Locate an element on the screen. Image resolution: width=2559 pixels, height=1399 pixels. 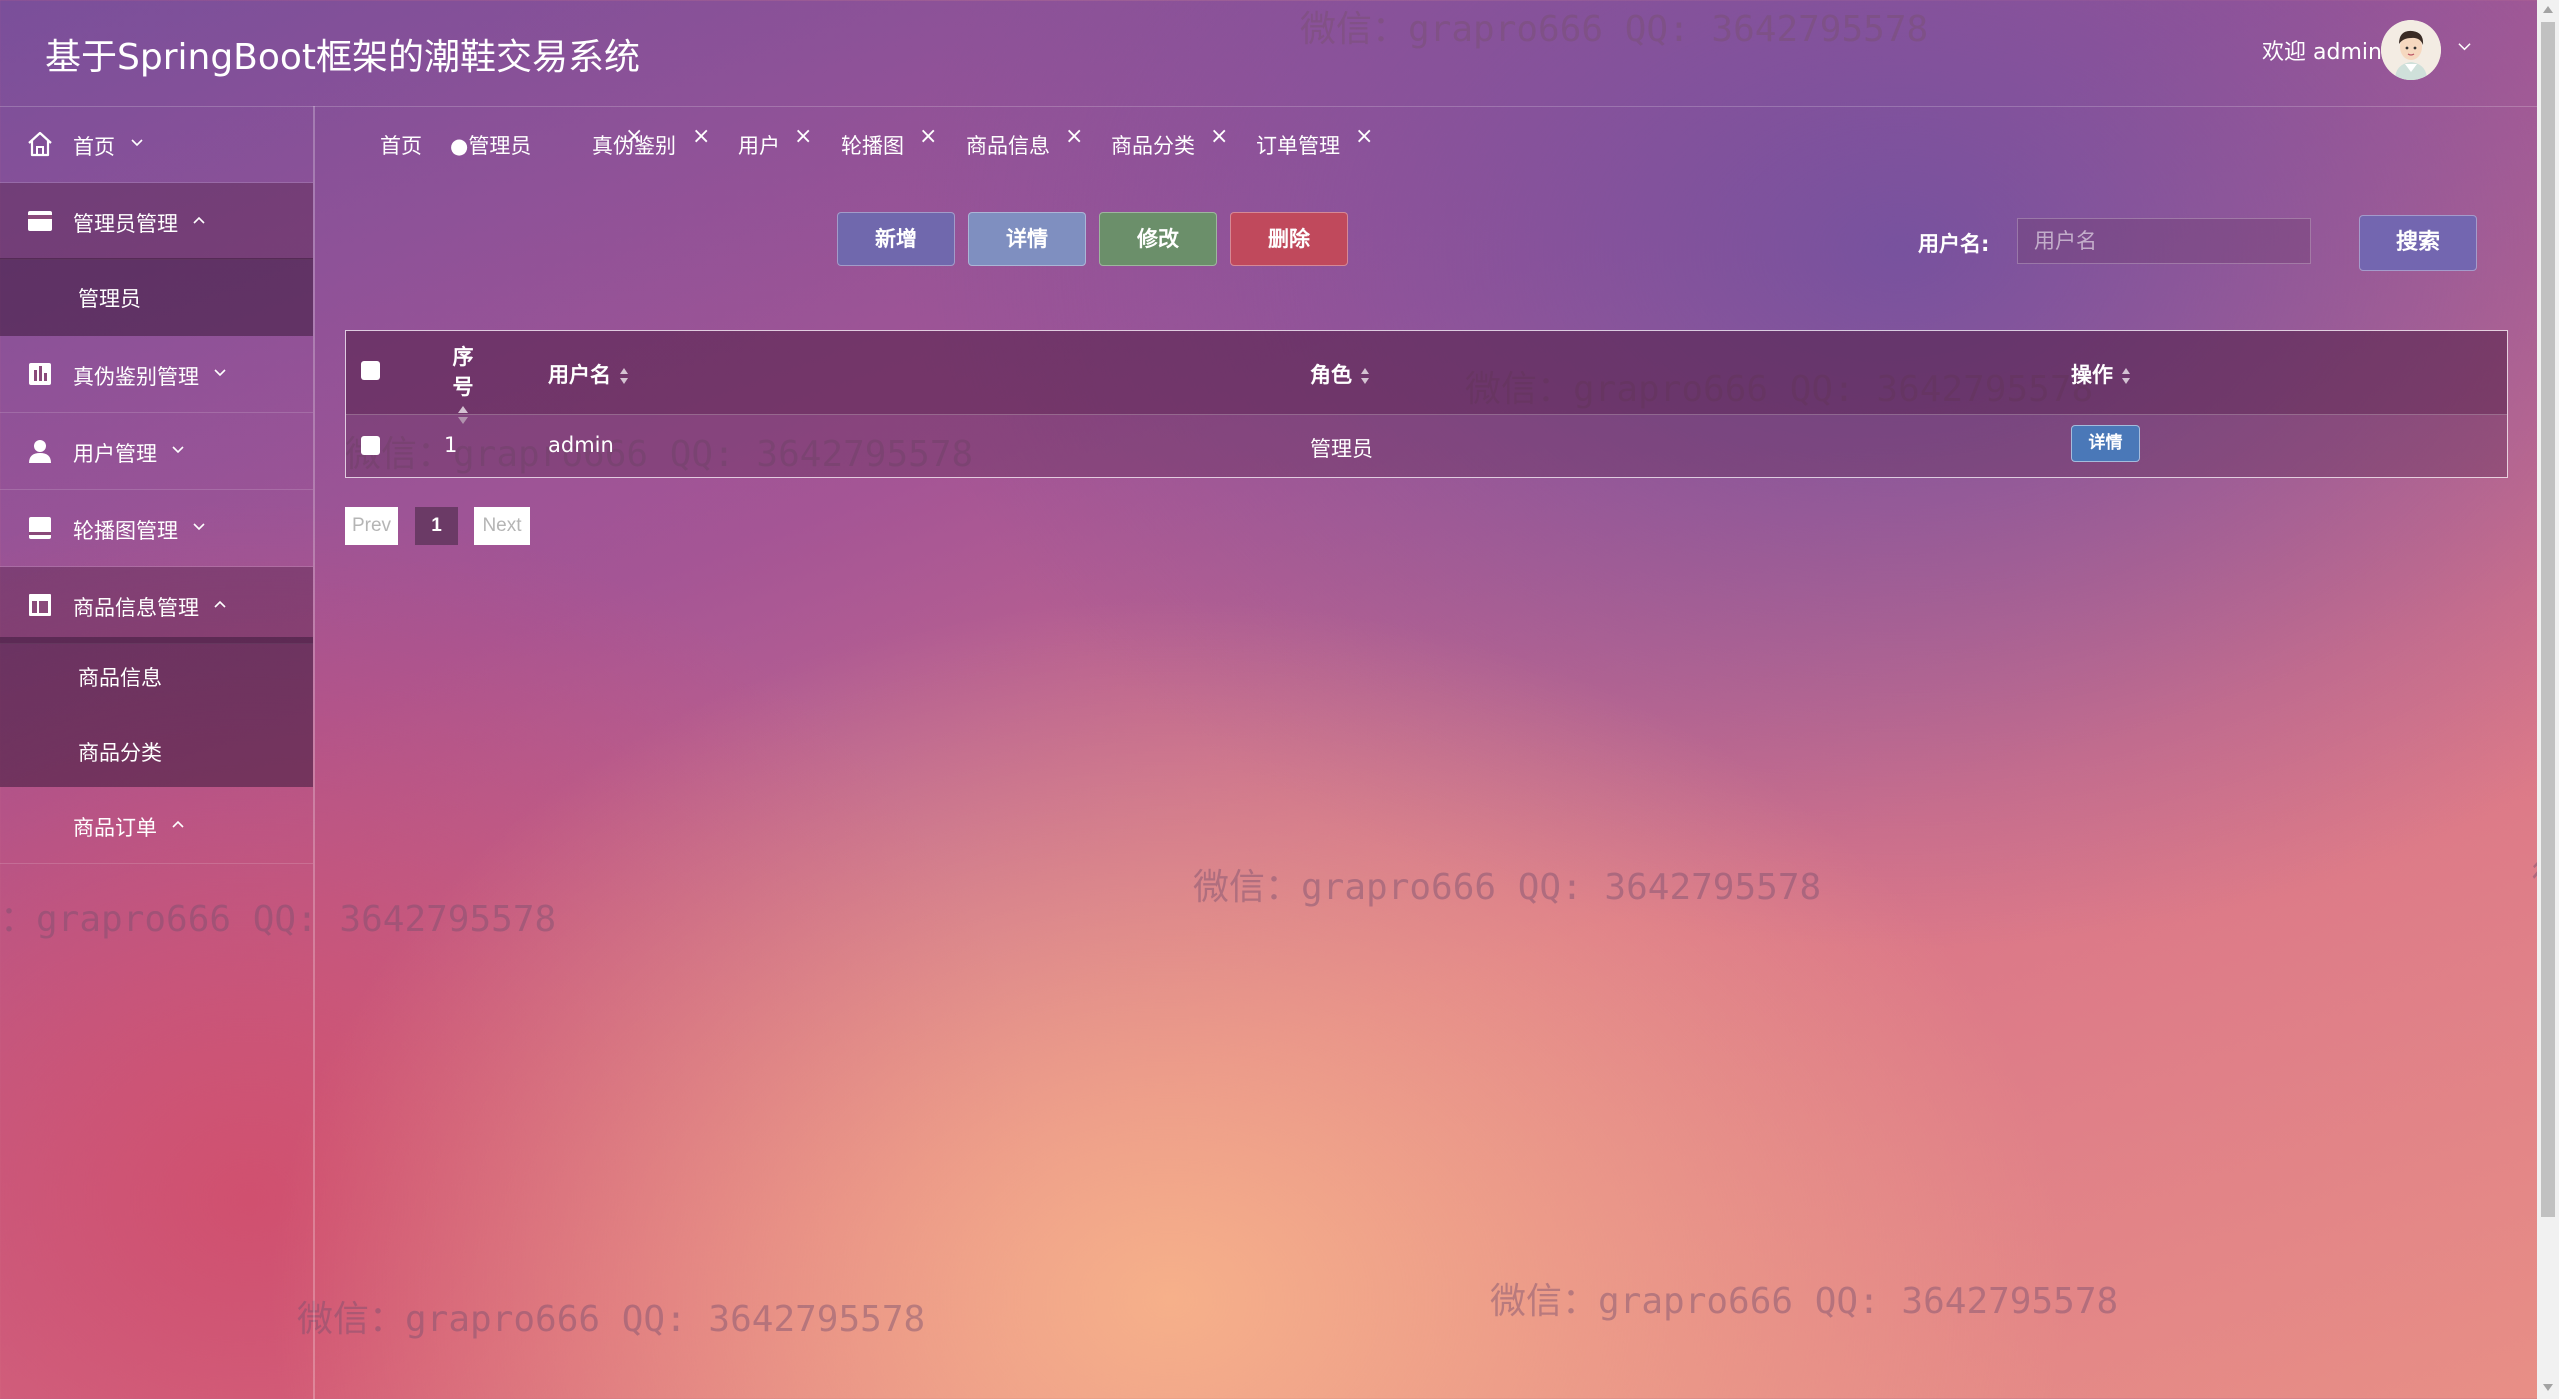
table-row: 1 admin 管理员 详情 is located at coordinates (1426, 446).